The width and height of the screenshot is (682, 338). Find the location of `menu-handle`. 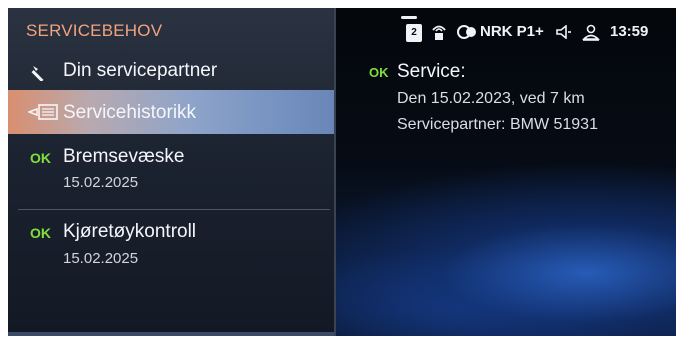

menu-handle is located at coordinates (409, 17).